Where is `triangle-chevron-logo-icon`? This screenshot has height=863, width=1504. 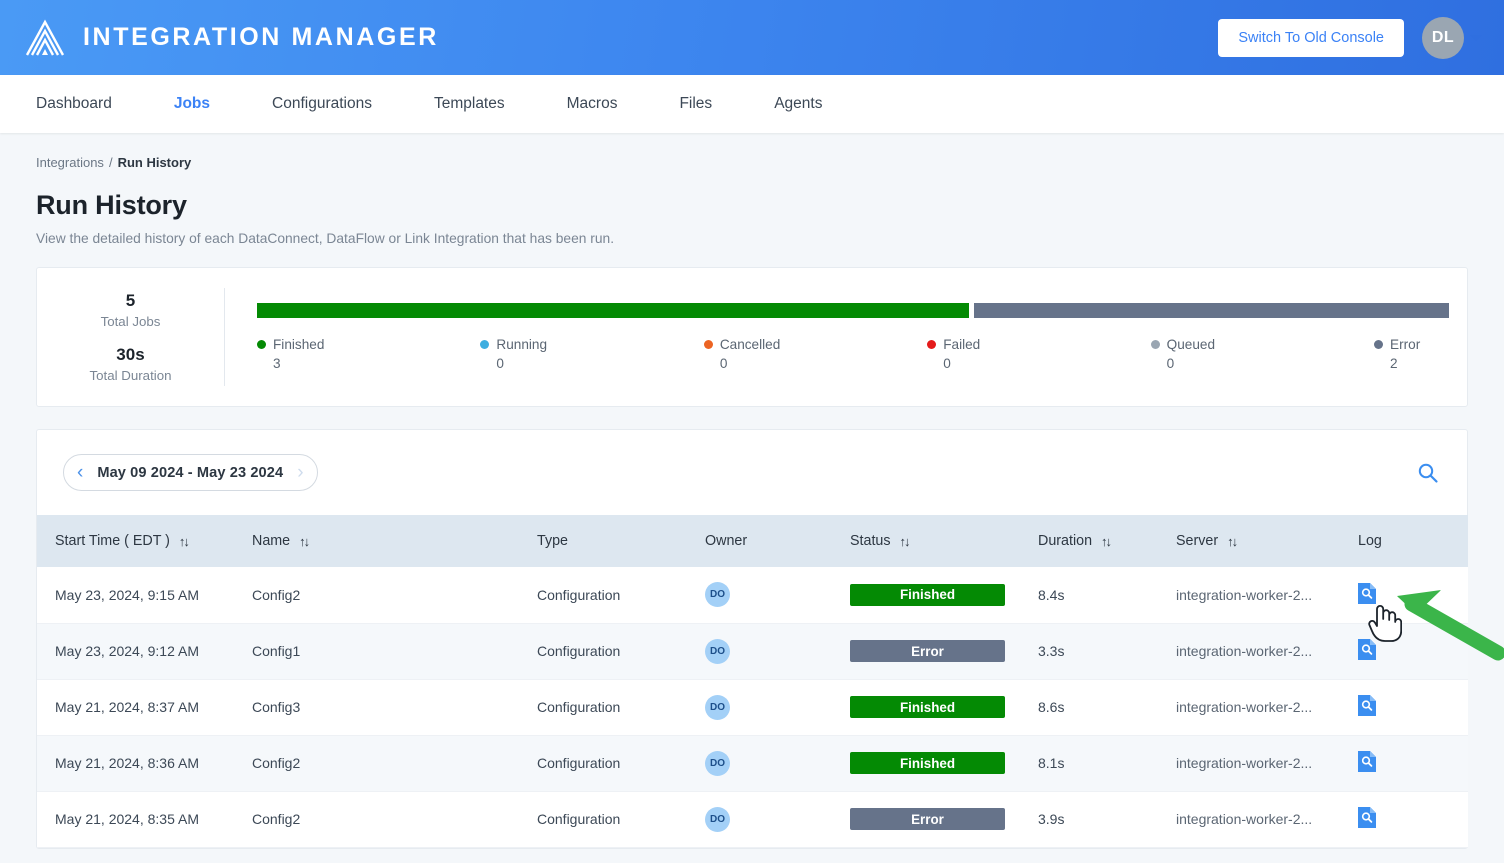
triangle-chevron-logo-icon is located at coordinates (45, 37).